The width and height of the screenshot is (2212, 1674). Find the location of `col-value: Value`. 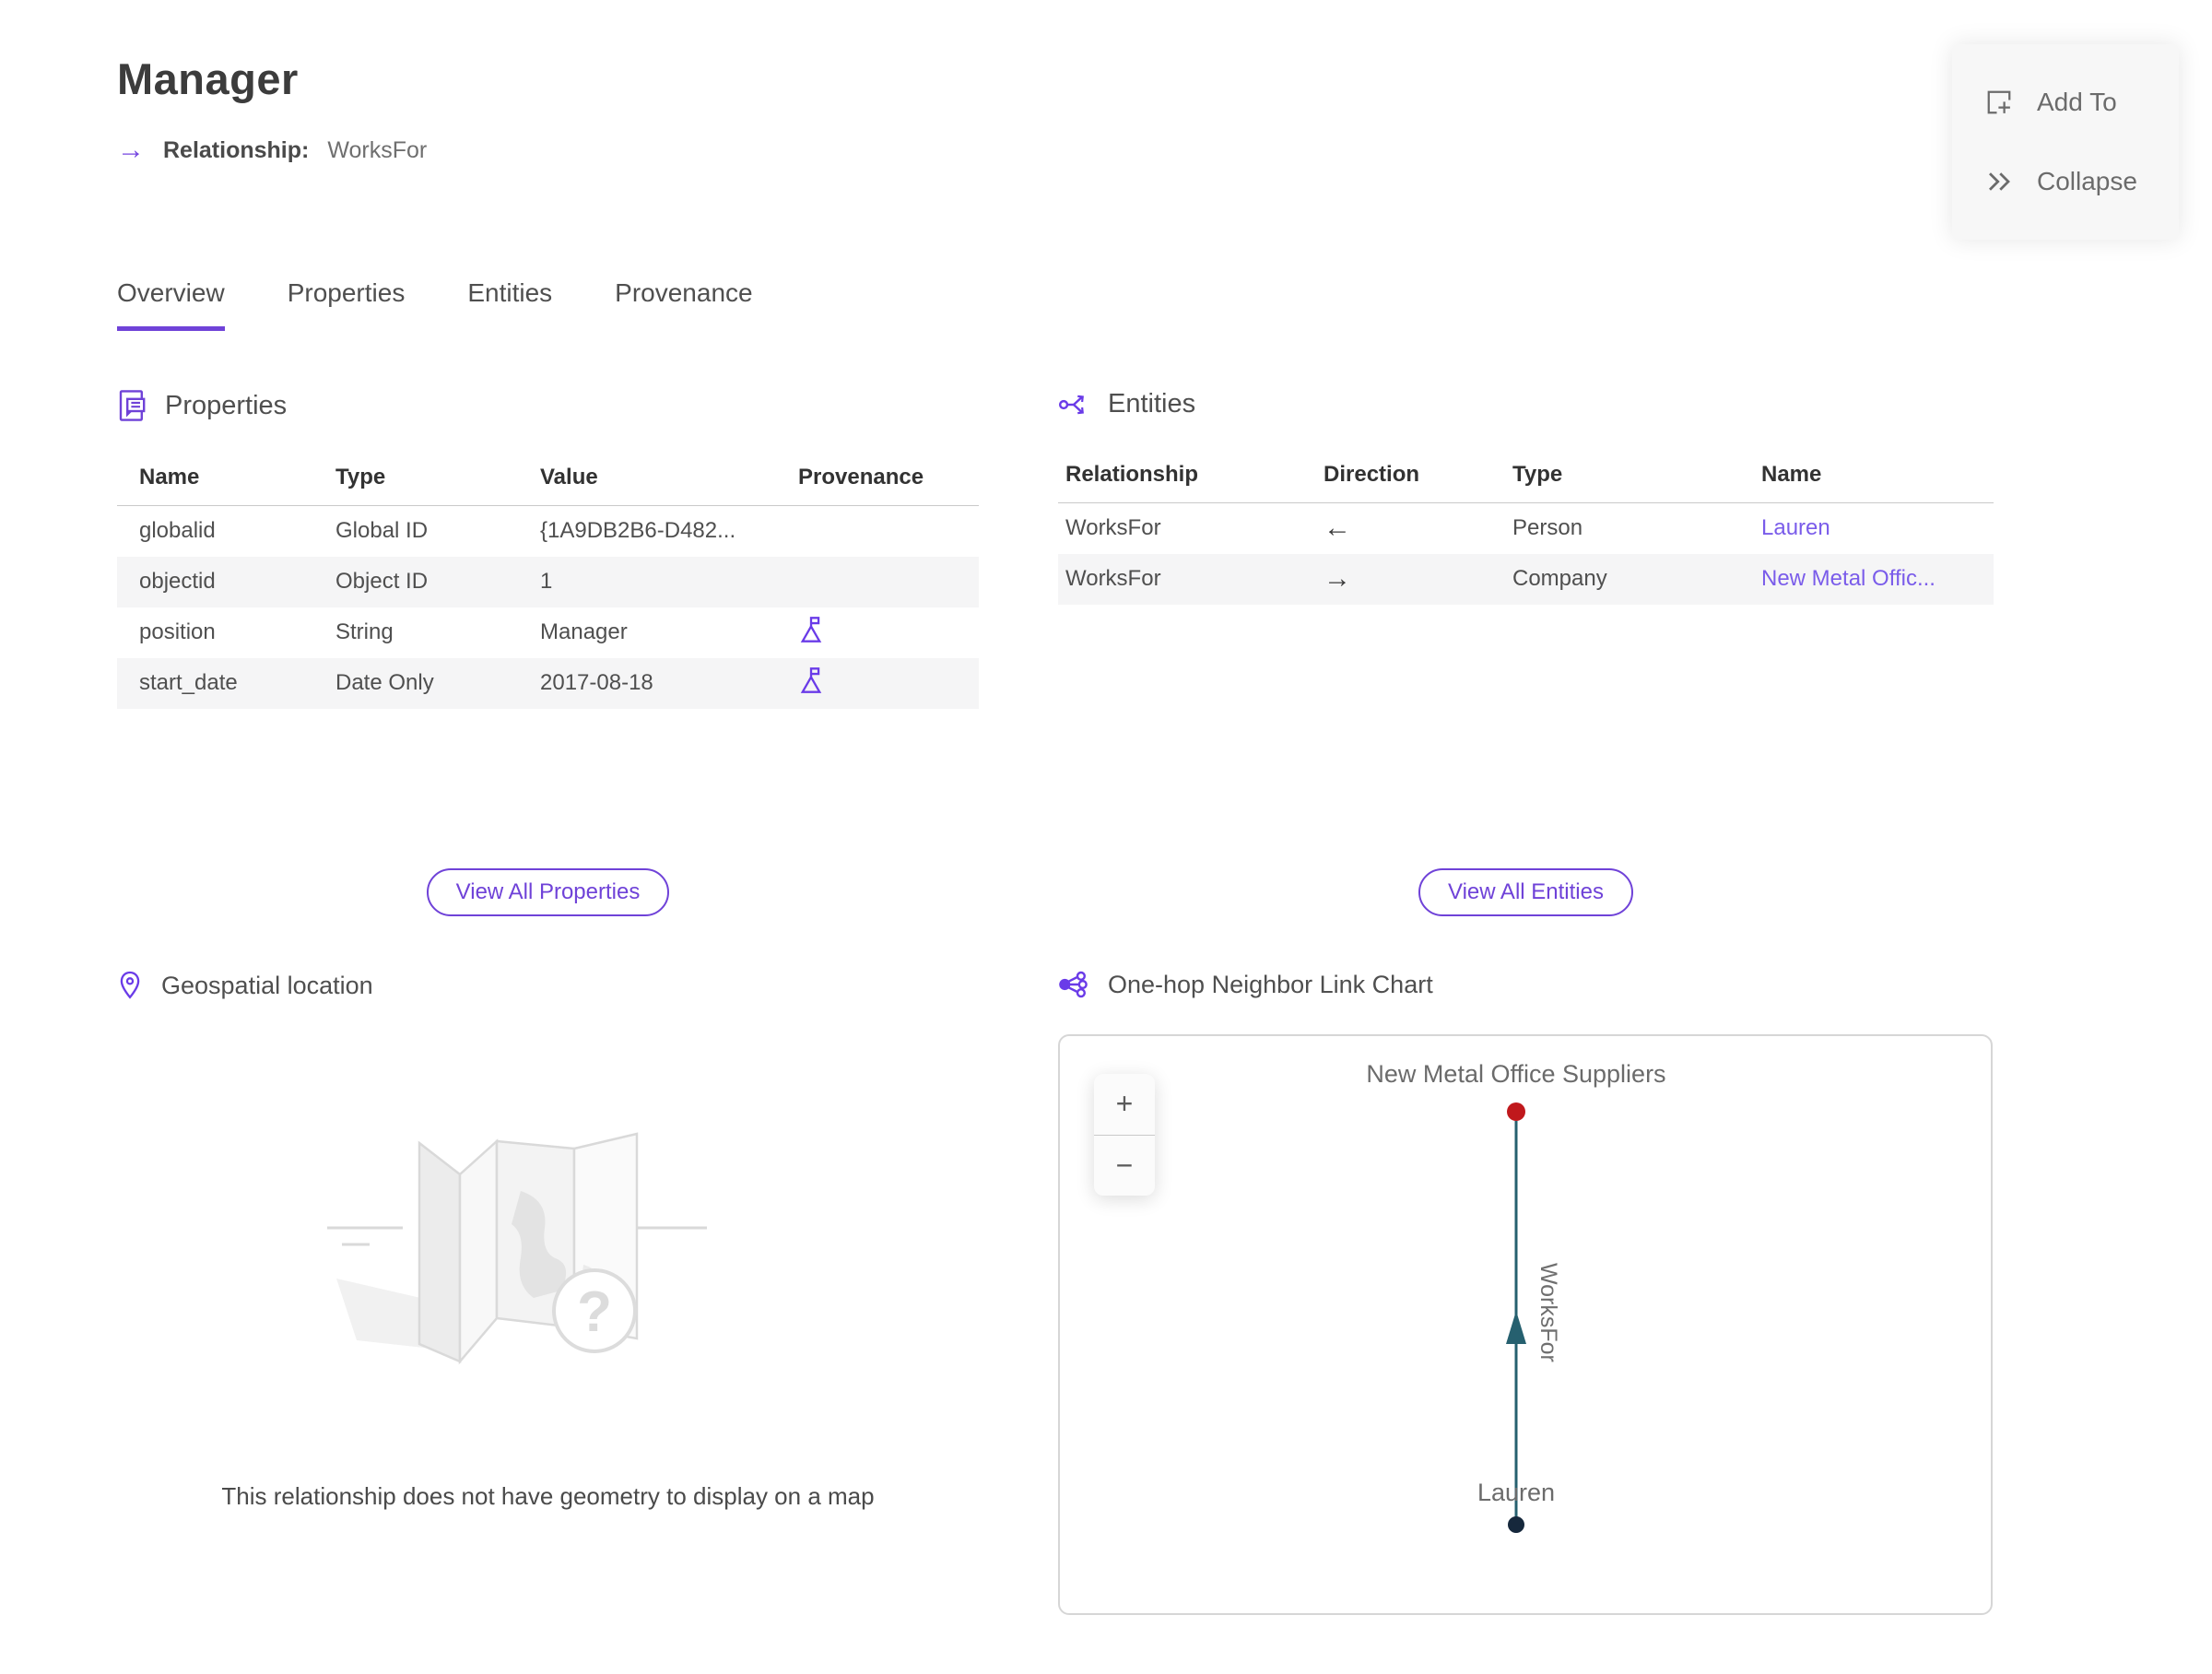

col-value: Value is located at coordinates (647, 480).